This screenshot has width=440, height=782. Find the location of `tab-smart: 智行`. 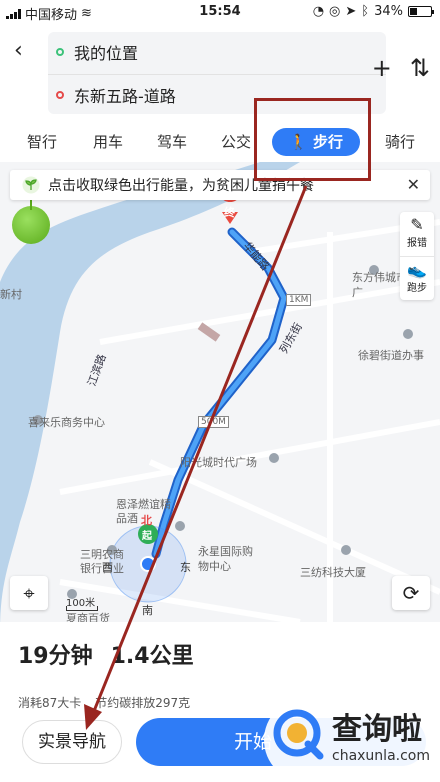

tab-smart: 智行 is located at coordinates (42, 142).